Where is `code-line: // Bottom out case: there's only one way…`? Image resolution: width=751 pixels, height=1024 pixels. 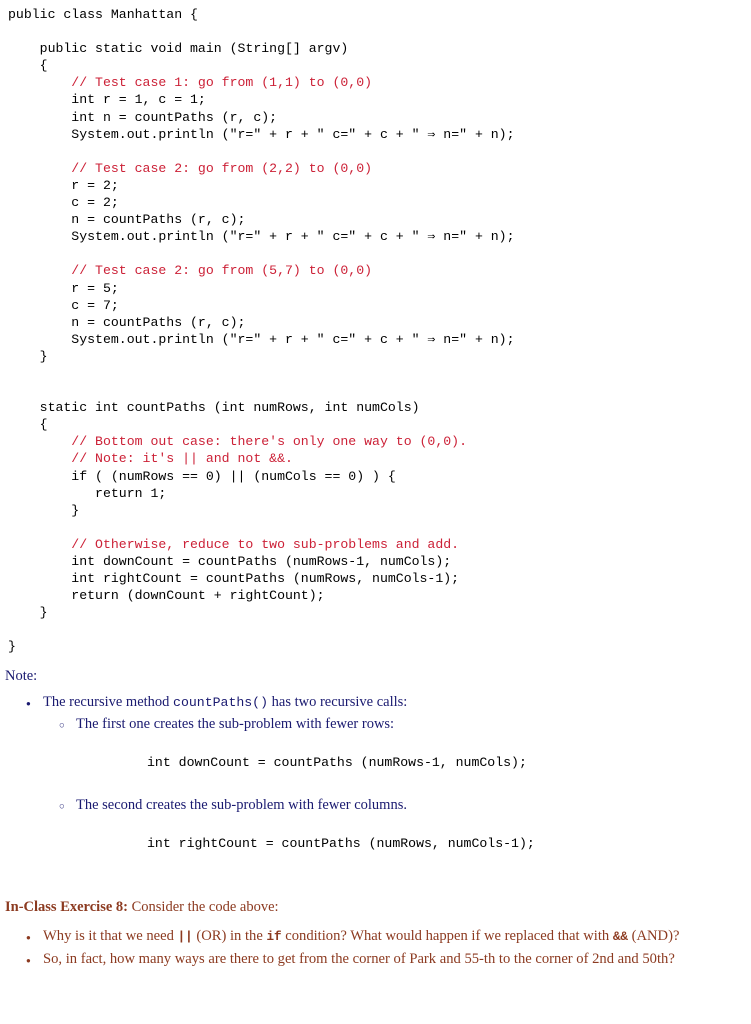 code-line: // Bottom out case: there's only one way… is located at coordinates (379, 441).